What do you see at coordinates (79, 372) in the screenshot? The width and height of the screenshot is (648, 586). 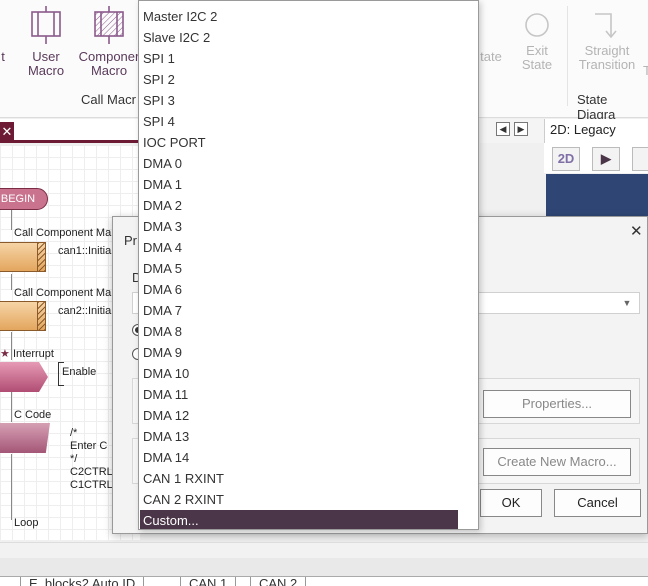 I see `interrupt-detail: Enable` at bounding box center [79, 372].